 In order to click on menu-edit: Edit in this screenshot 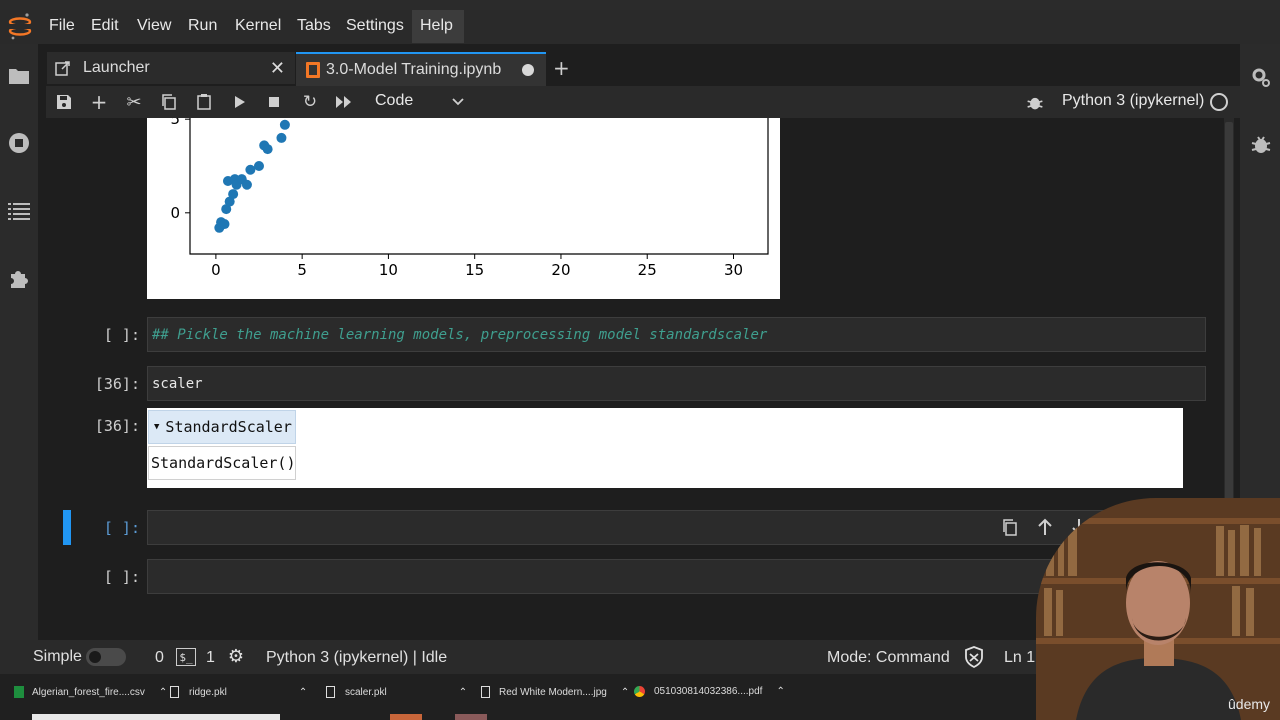, I will do `click(105, 26)`.